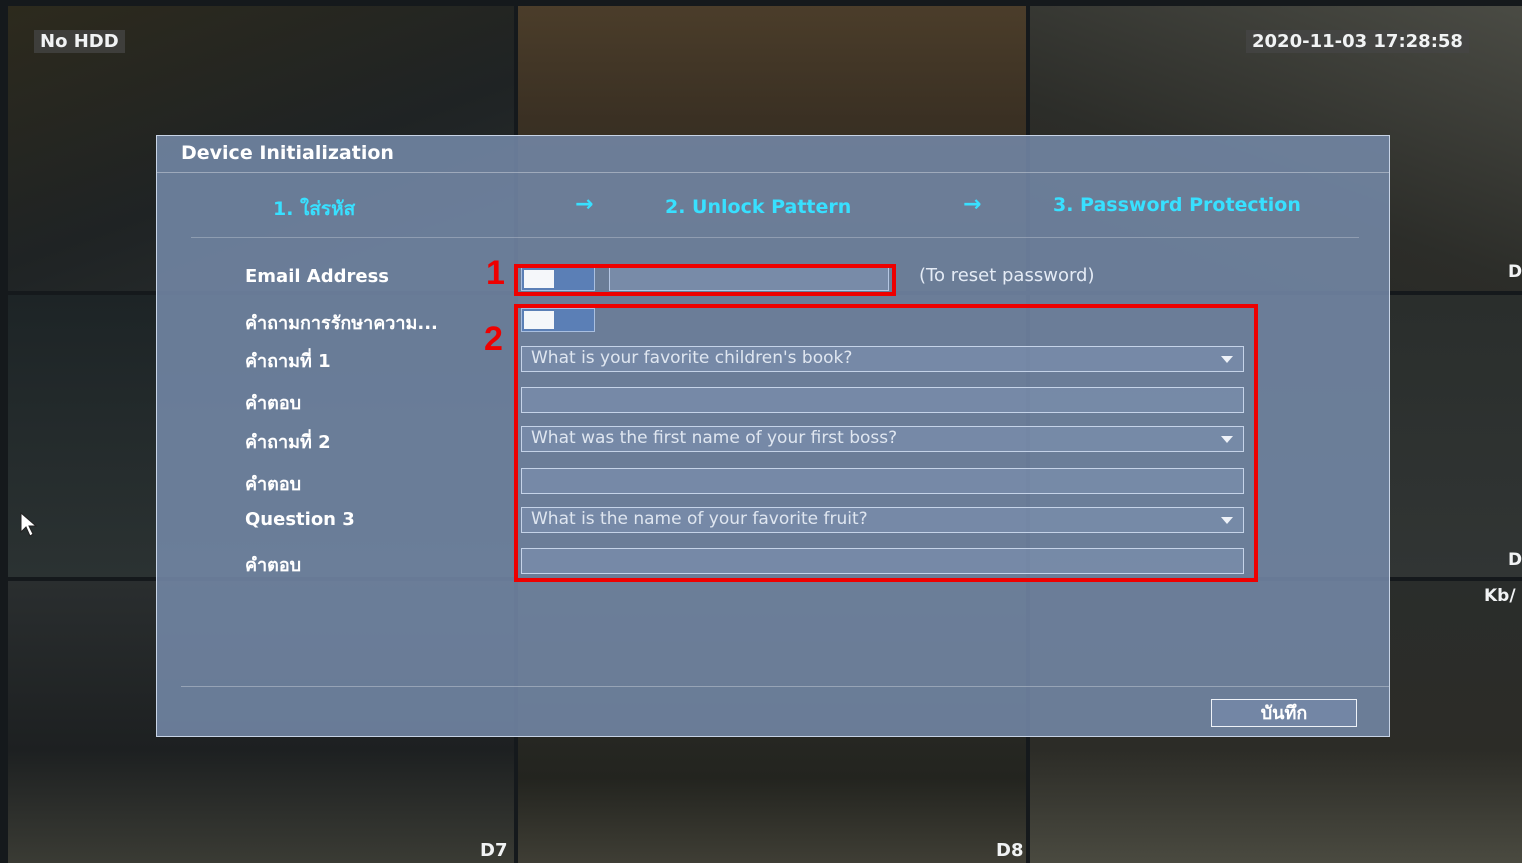  I want to click on answer-1-label: คำตอบ, so click(273, 403).